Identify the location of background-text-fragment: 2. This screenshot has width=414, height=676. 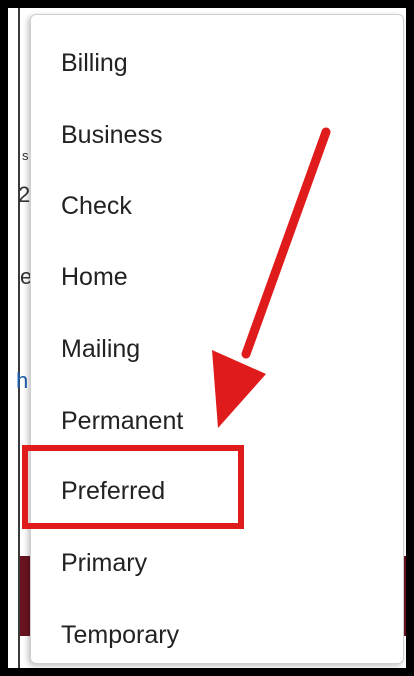
(24, 194).